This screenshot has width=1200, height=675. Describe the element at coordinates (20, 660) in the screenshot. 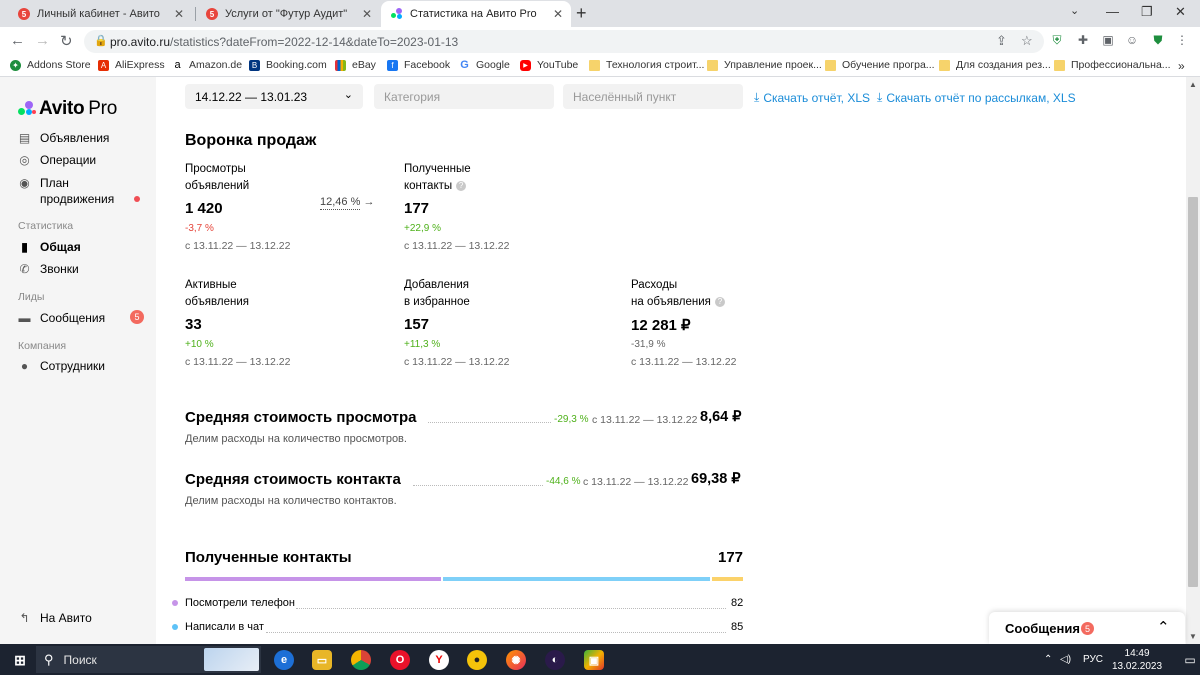

I see `windows-start-icon: ⊞` at that location.